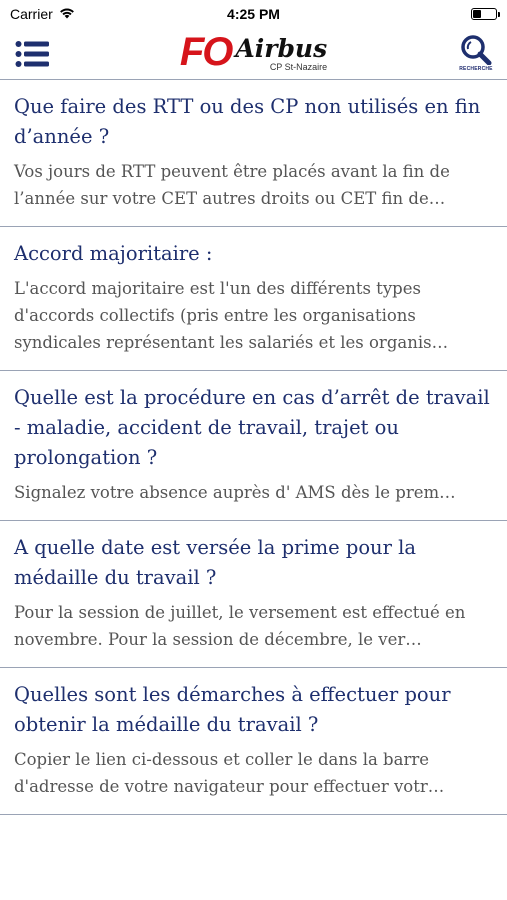 The height and width of the screenshot is (900, 507). Describe the element at coordinates (476, 50) in the screenshot. I see `search-icon` at that location.